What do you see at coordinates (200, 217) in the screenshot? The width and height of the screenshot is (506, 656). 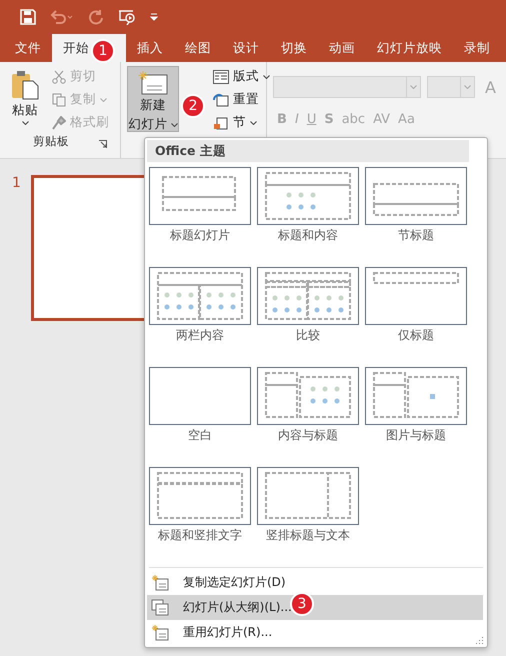 I see `layout-option: 标题幻灯片` at bounding box center [200, 217].